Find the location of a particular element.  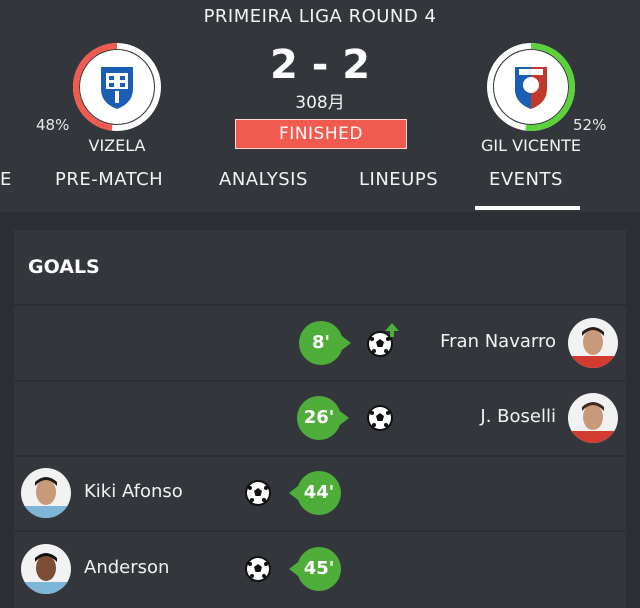

list-item: Kiki Afonso 44' is located at coordinates (320, 493).